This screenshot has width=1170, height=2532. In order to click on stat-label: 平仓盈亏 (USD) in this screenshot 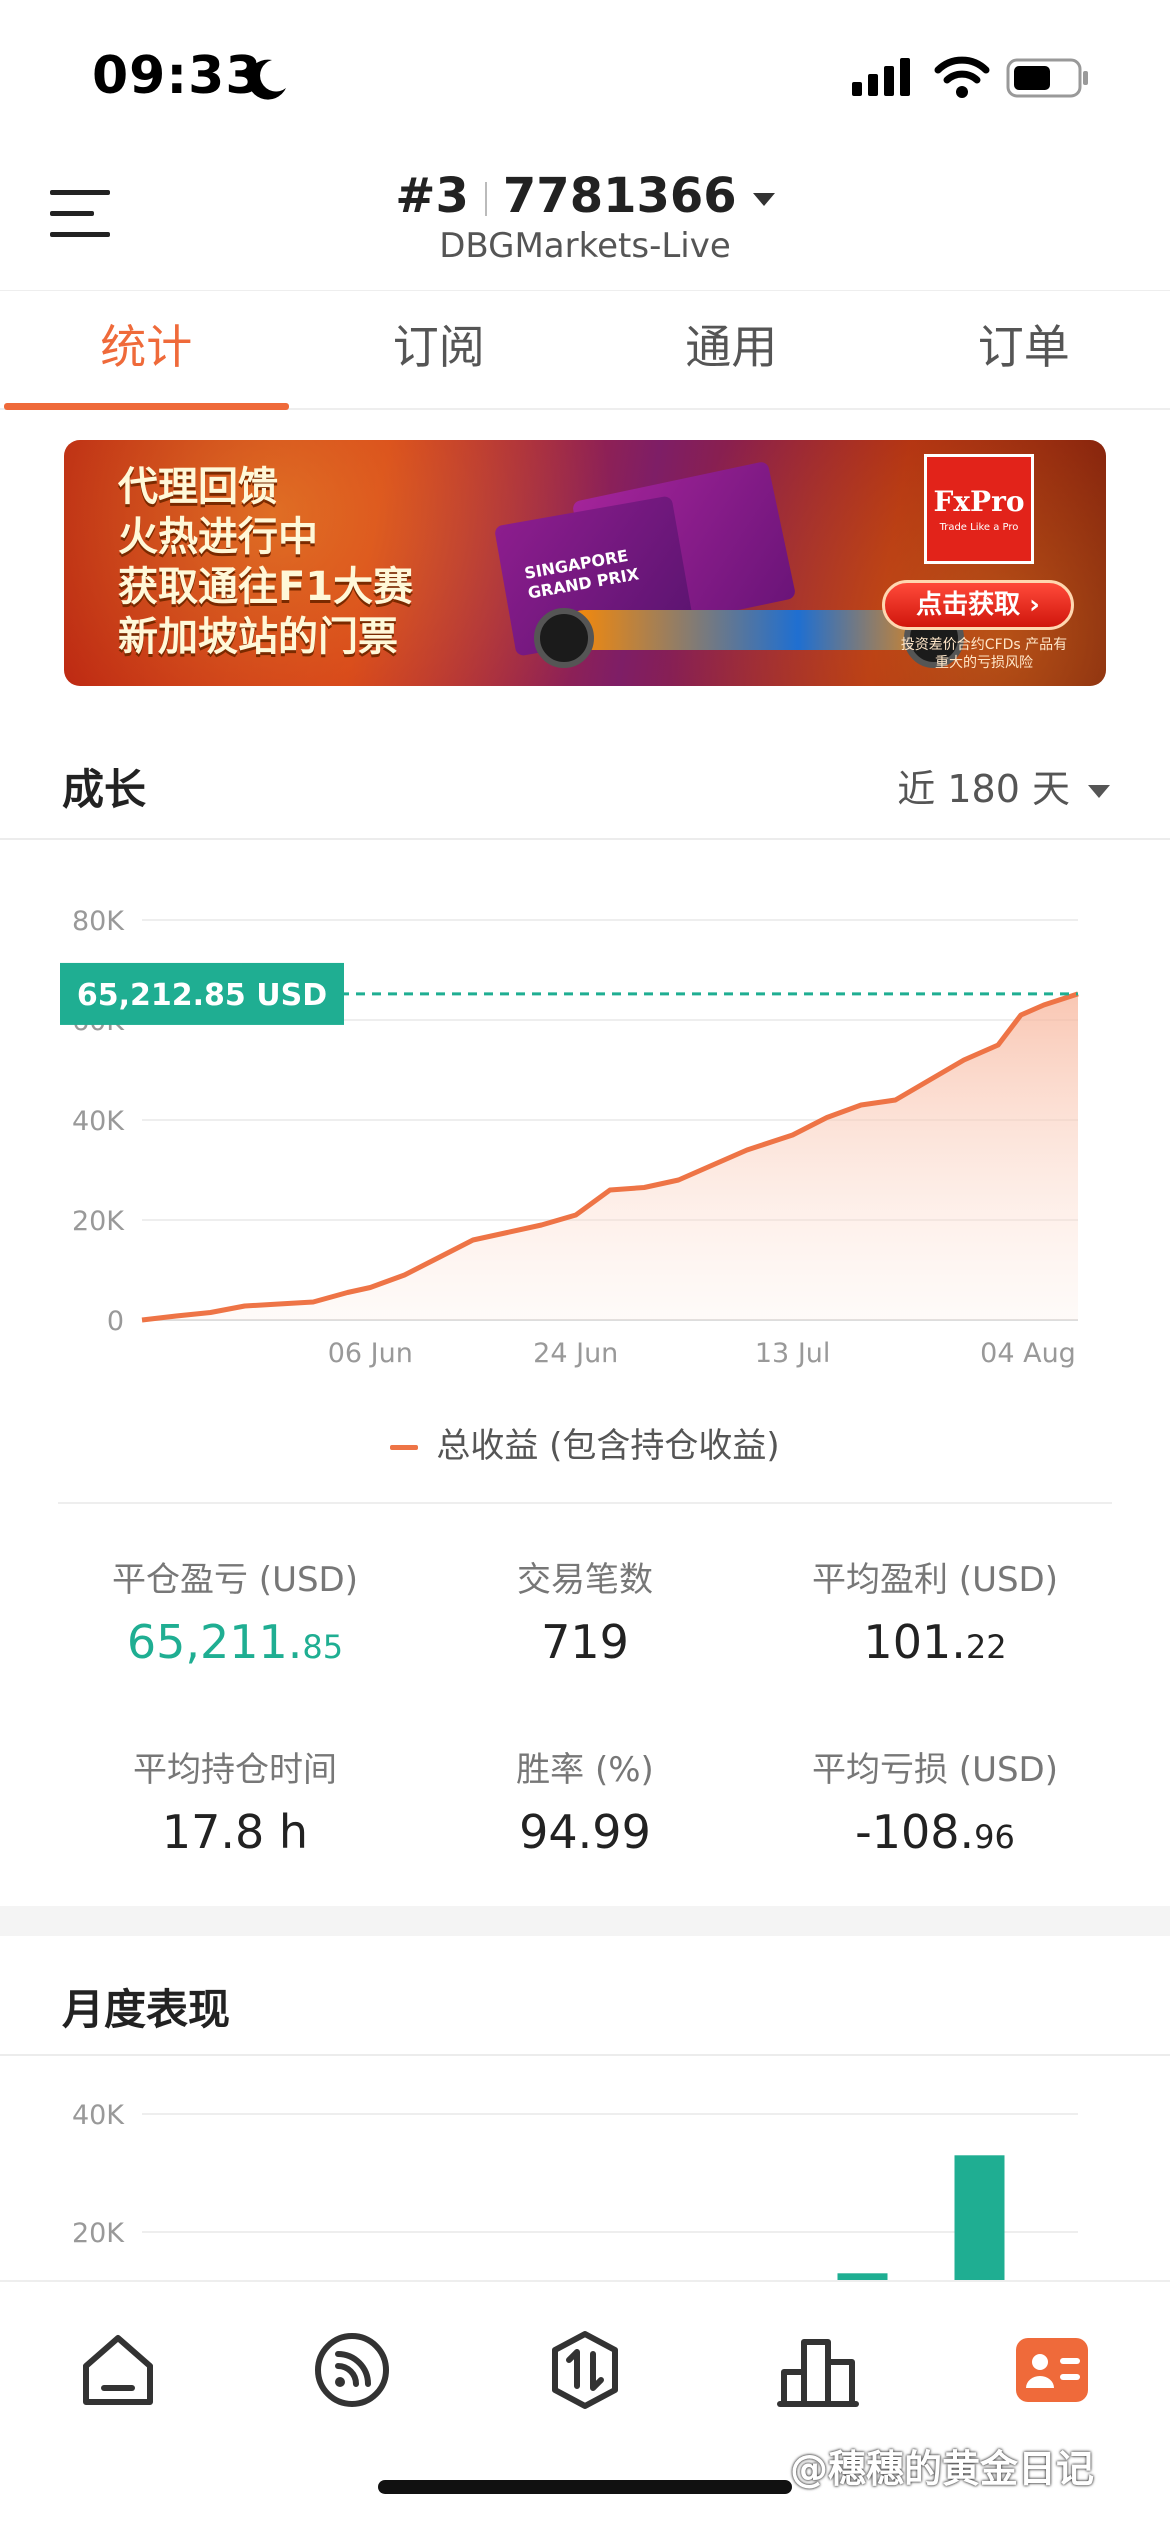, I will do `click(235, 1580)`.